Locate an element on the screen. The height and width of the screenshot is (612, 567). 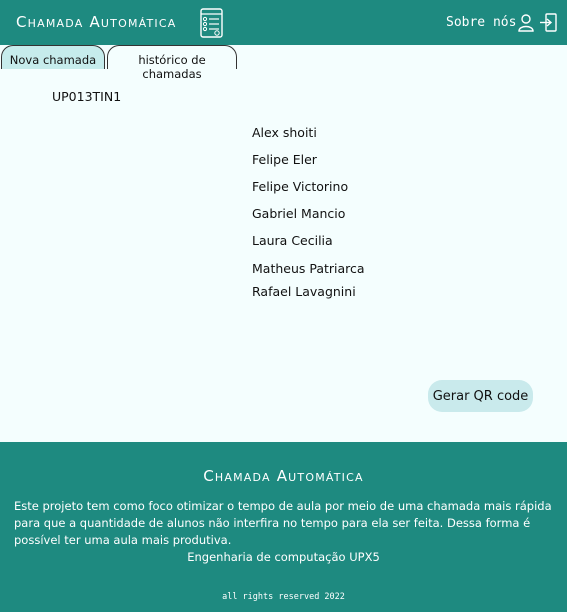
student-name: Alex shoiti is located at coordinates (284, 132).